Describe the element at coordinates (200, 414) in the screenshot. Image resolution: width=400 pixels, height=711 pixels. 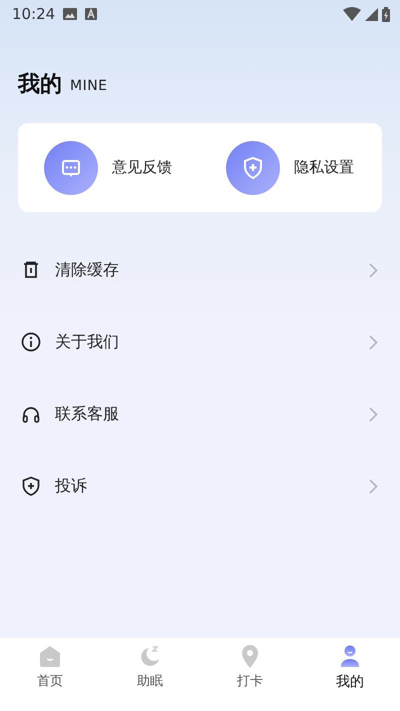
I see `menu-item: 联系客服` at that location.